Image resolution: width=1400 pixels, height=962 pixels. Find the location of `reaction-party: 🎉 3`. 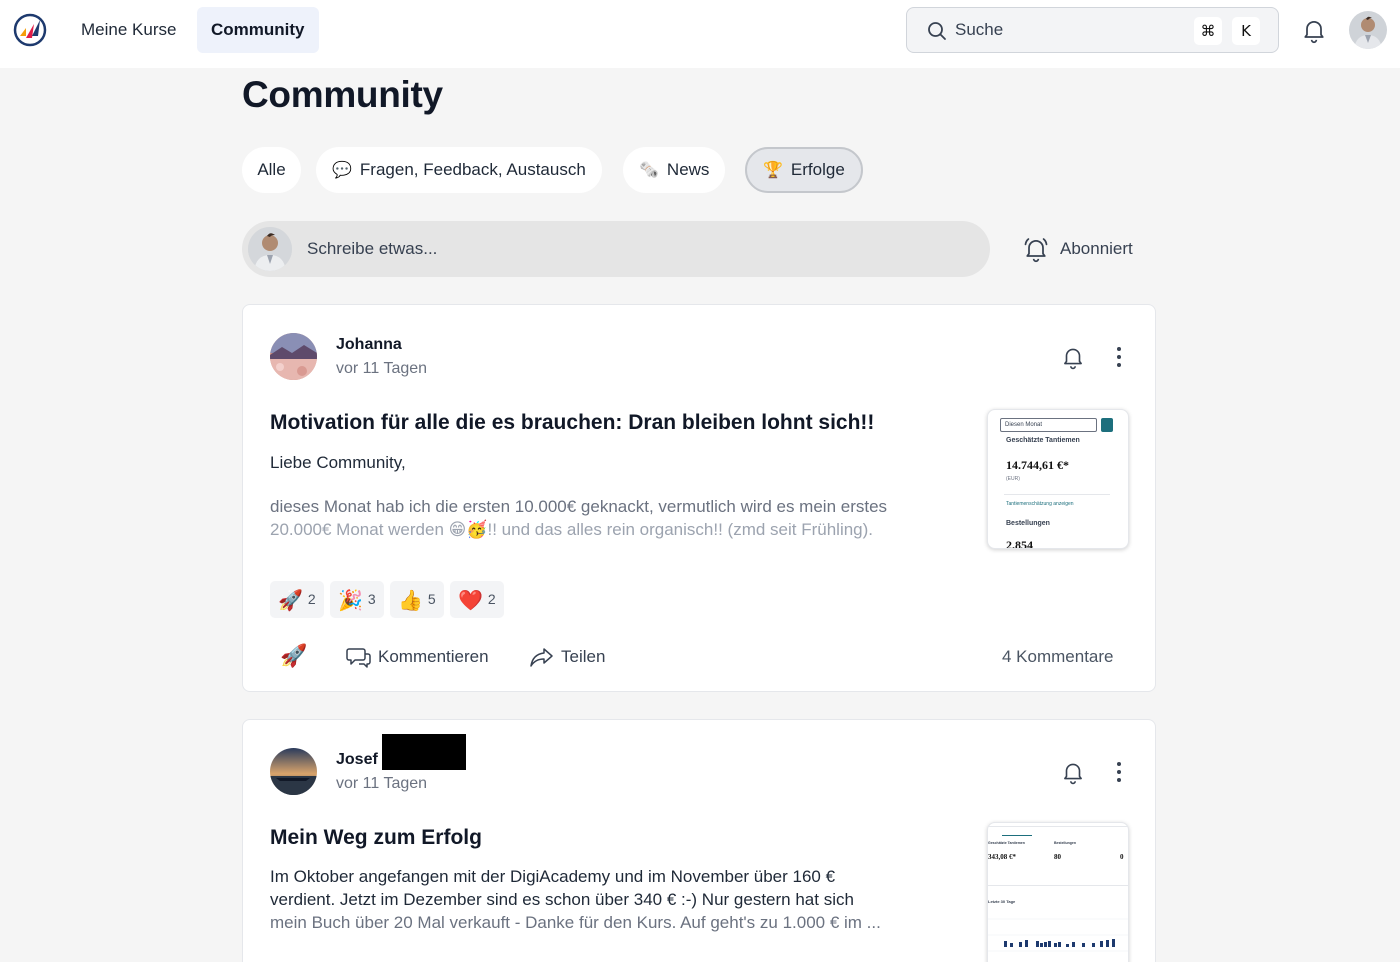

reaction-party: 🎉 3 is located at coordinates (357, 599).